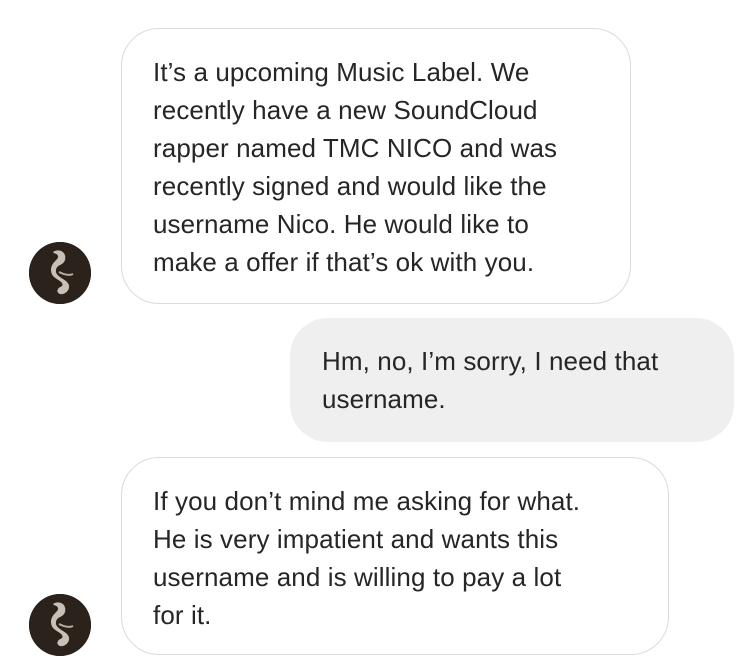 Image resolution: width=750 pixels, height=667 pixels. I want to click on message-text-line: recently have a new SoundCloud, so click(345, 110).